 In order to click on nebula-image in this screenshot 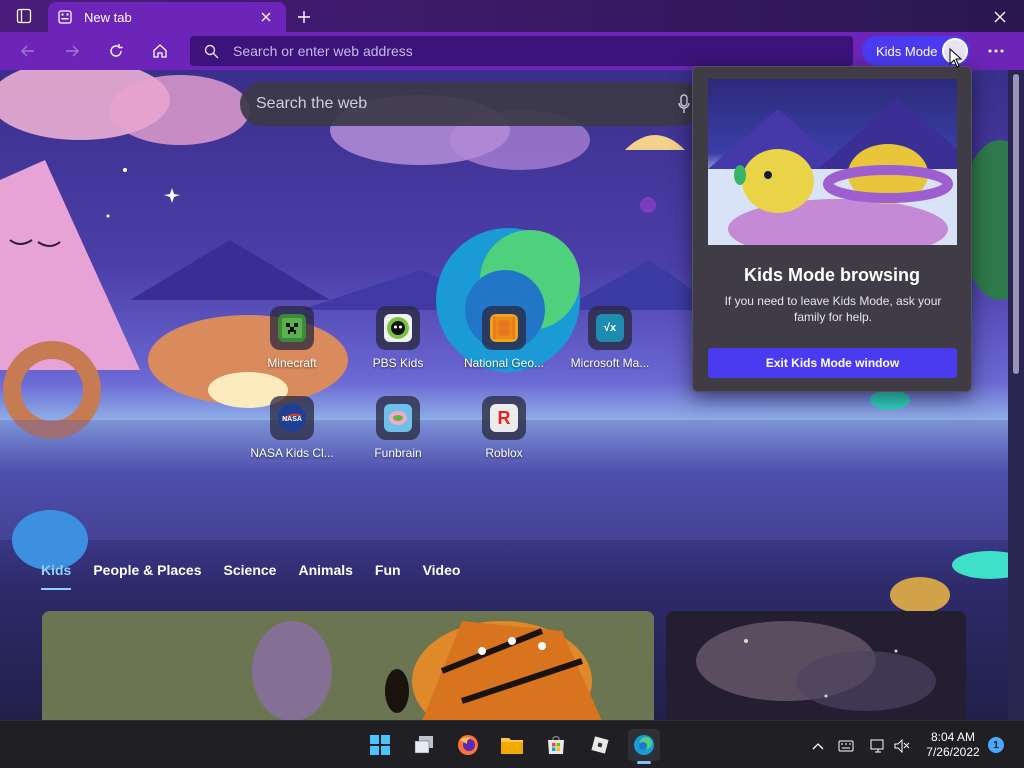, I will do `click(816, 665)`.